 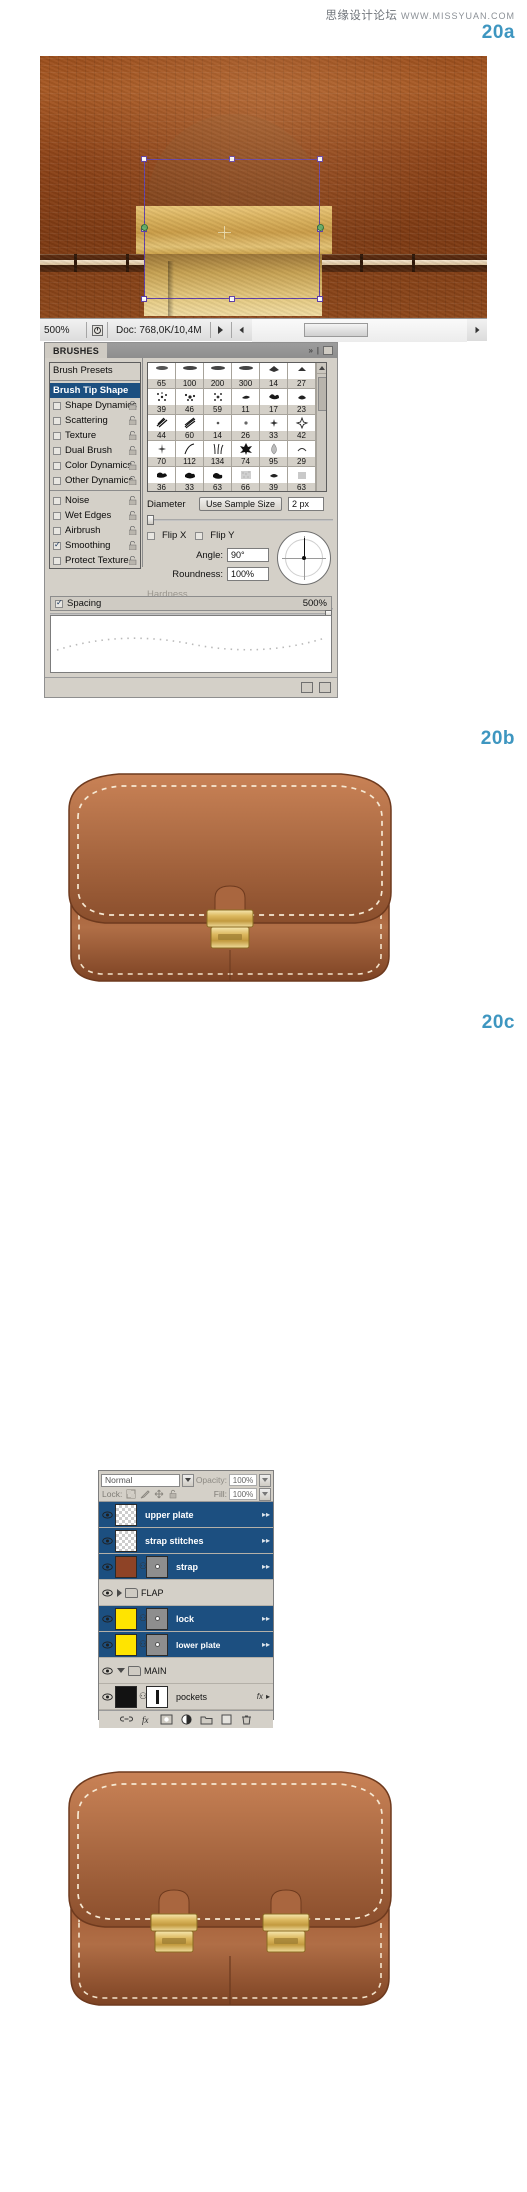 What do you see at coordinates (321, 368) in the screenshot?
I see `scroll-up-arrow-icon` at bounding box center [321, 368].